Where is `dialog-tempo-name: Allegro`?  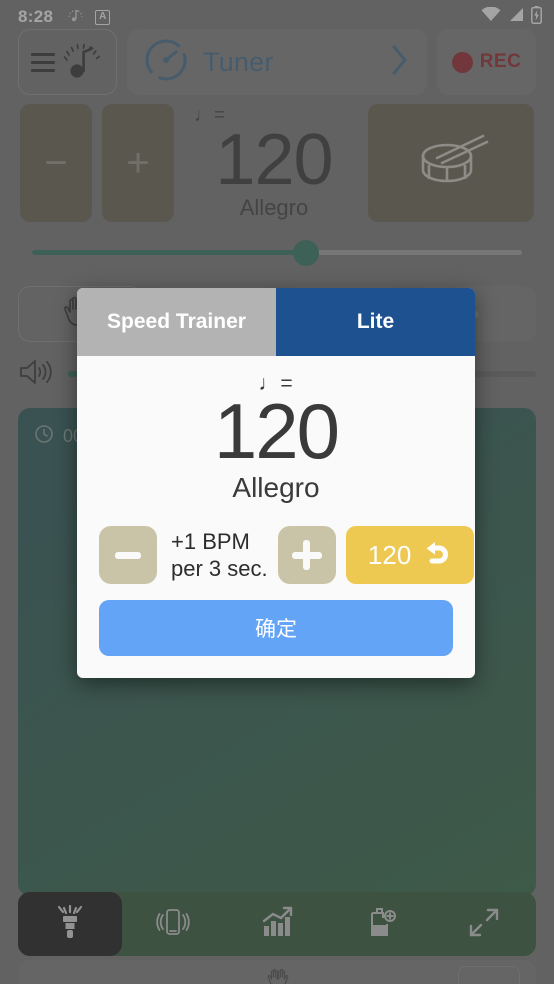
dialog-tempo-name: Allegro is located at coordinates (276, 487).